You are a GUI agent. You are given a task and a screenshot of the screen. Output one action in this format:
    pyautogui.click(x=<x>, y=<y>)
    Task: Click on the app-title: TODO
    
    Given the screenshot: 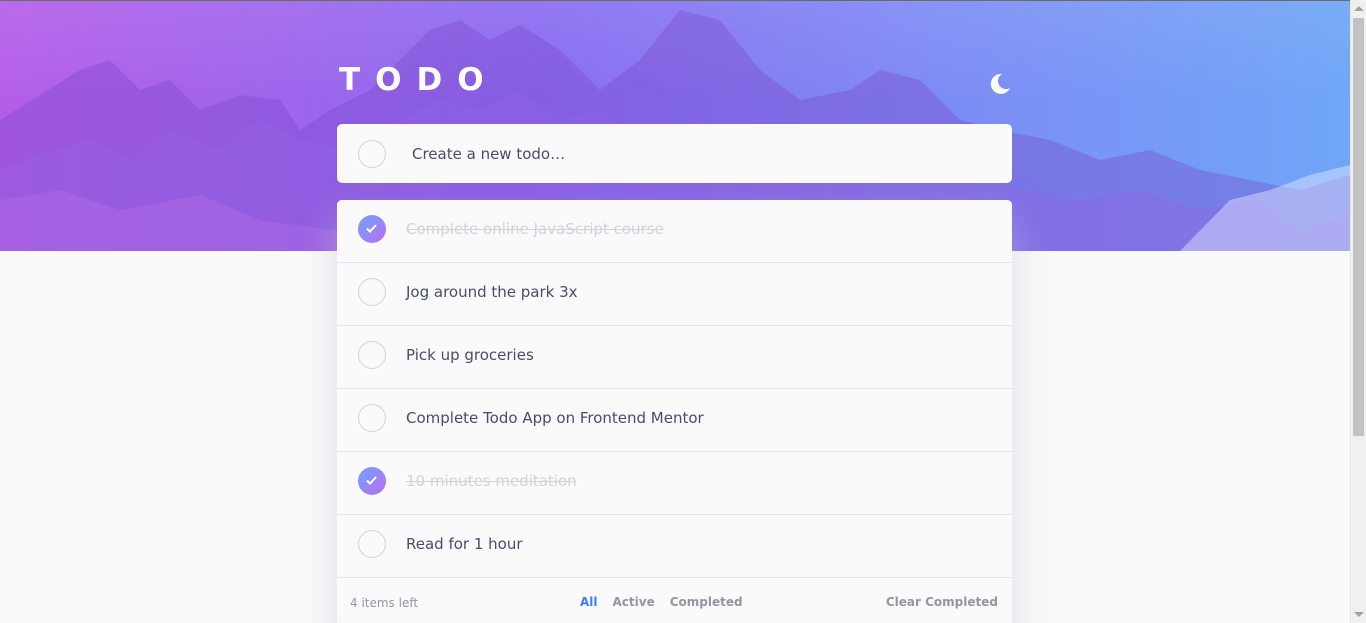 What is the action you would take?
    pyautogui.click(x=419, y=80)
    